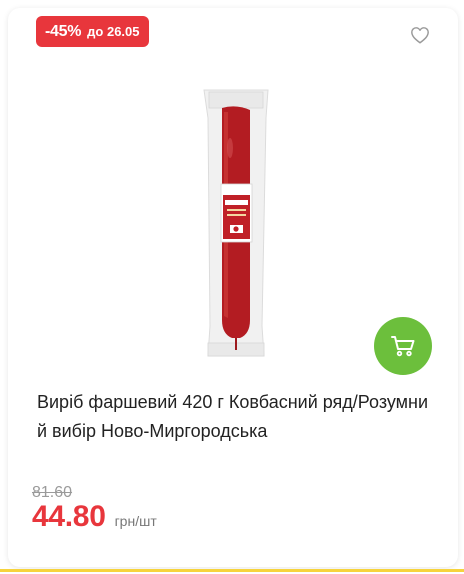  I want to click on discount-until-date: до 26.05, so click(113, 31).